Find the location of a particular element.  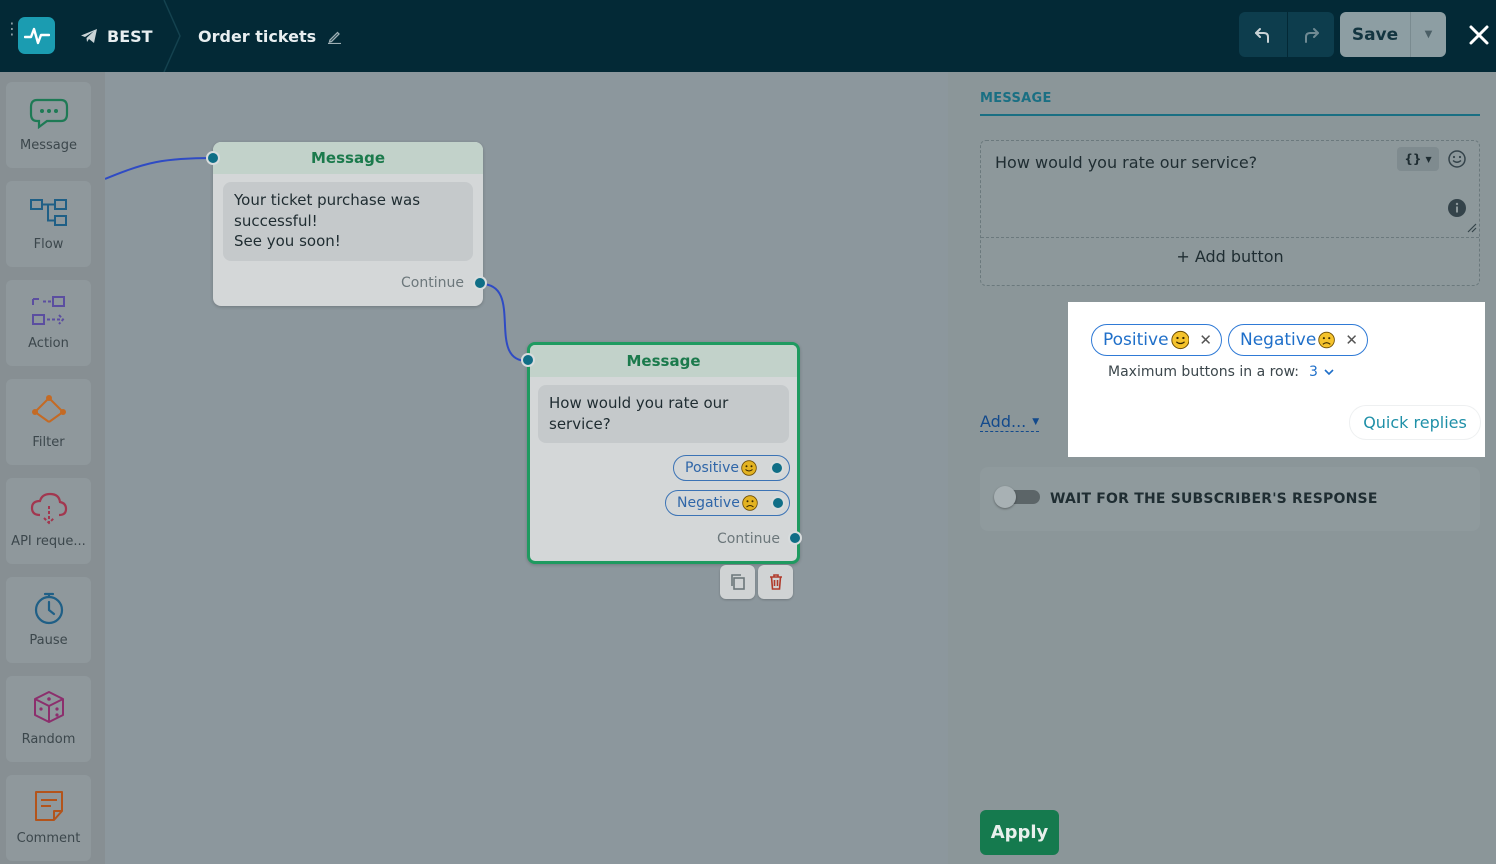

undo-icon is located at coordinates (1261, 35).